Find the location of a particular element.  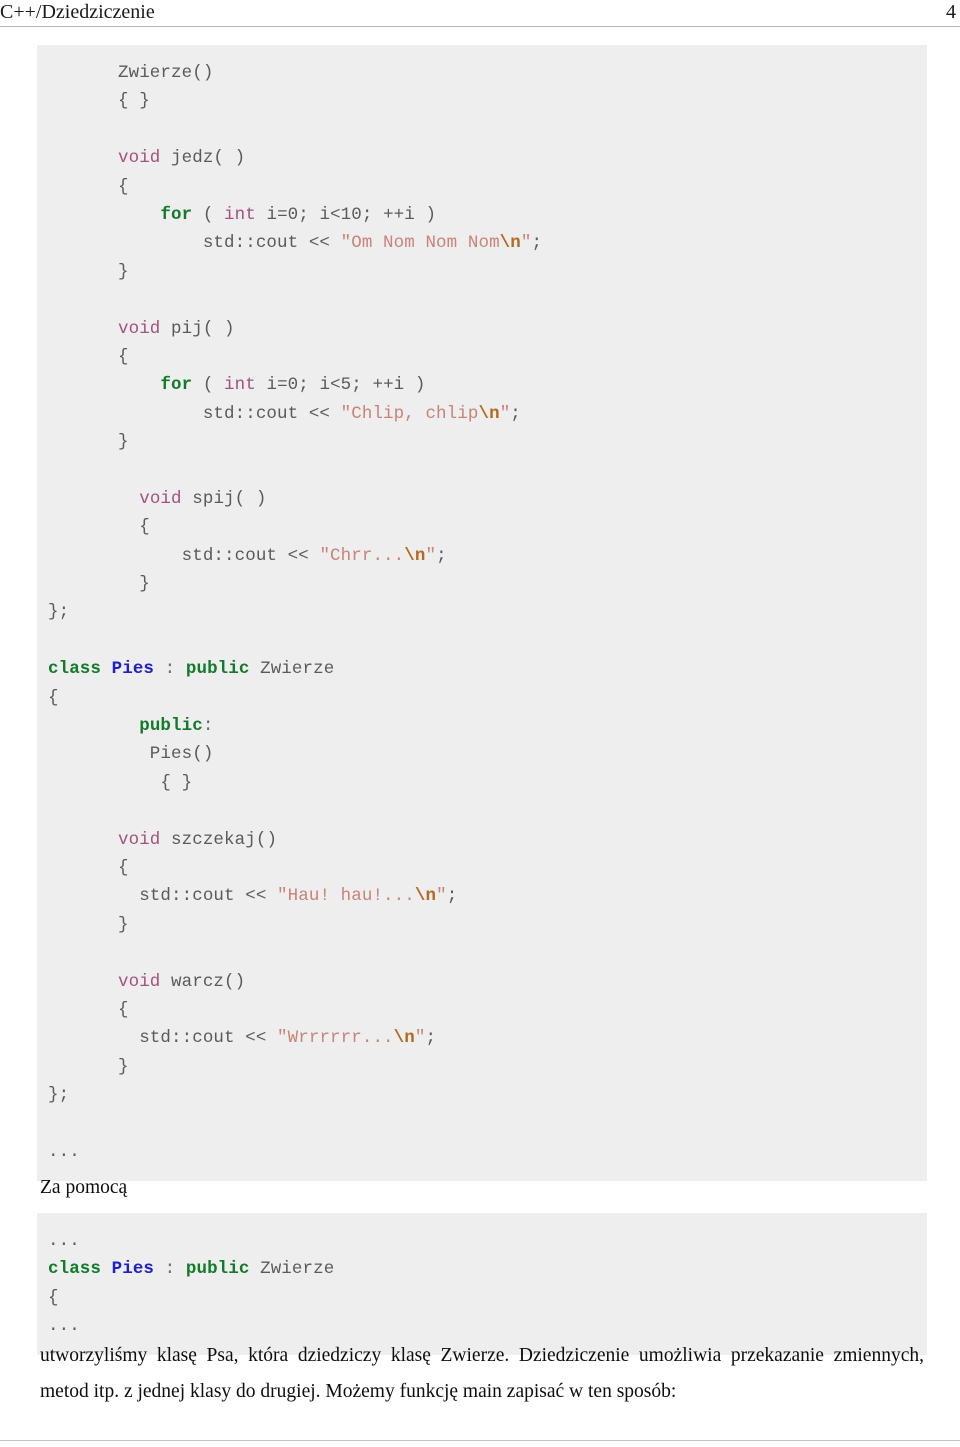

code-token: int is located at coordinates (240, 385).